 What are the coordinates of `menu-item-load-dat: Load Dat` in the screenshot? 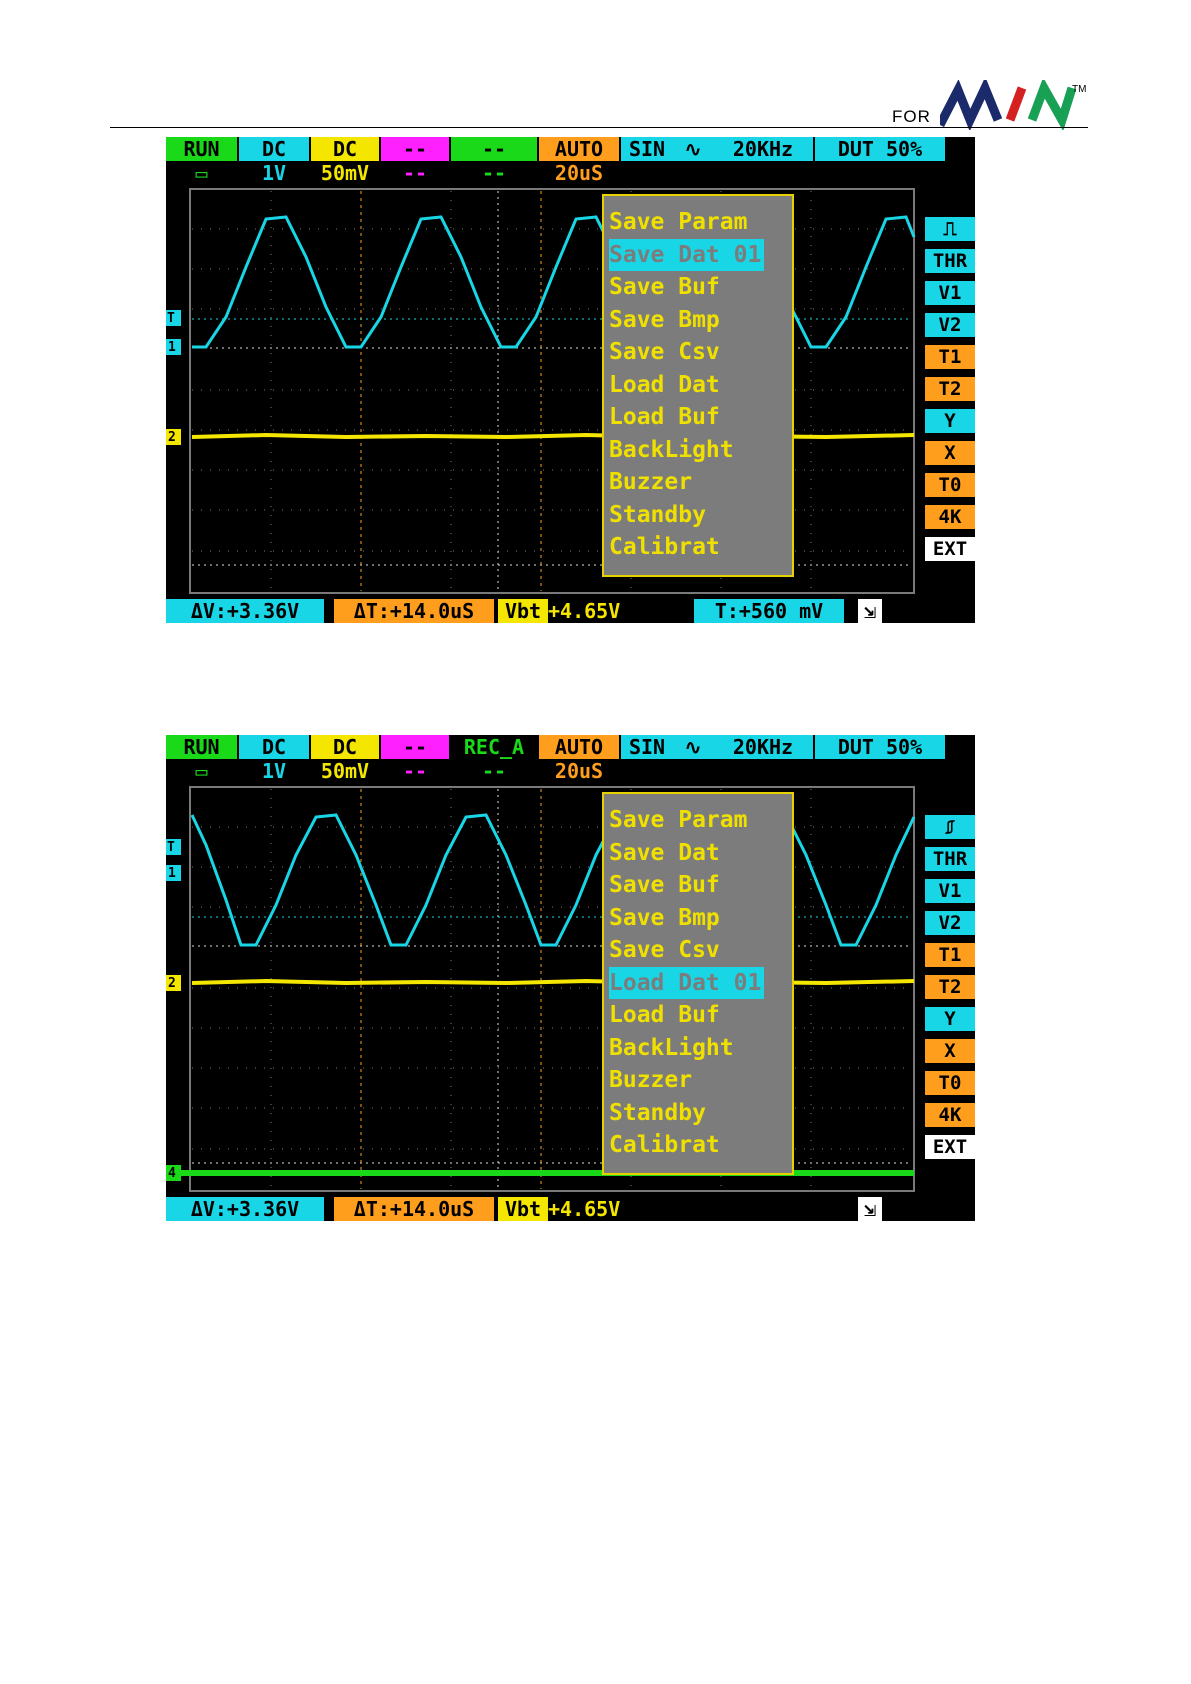 It's located at (700, 385).